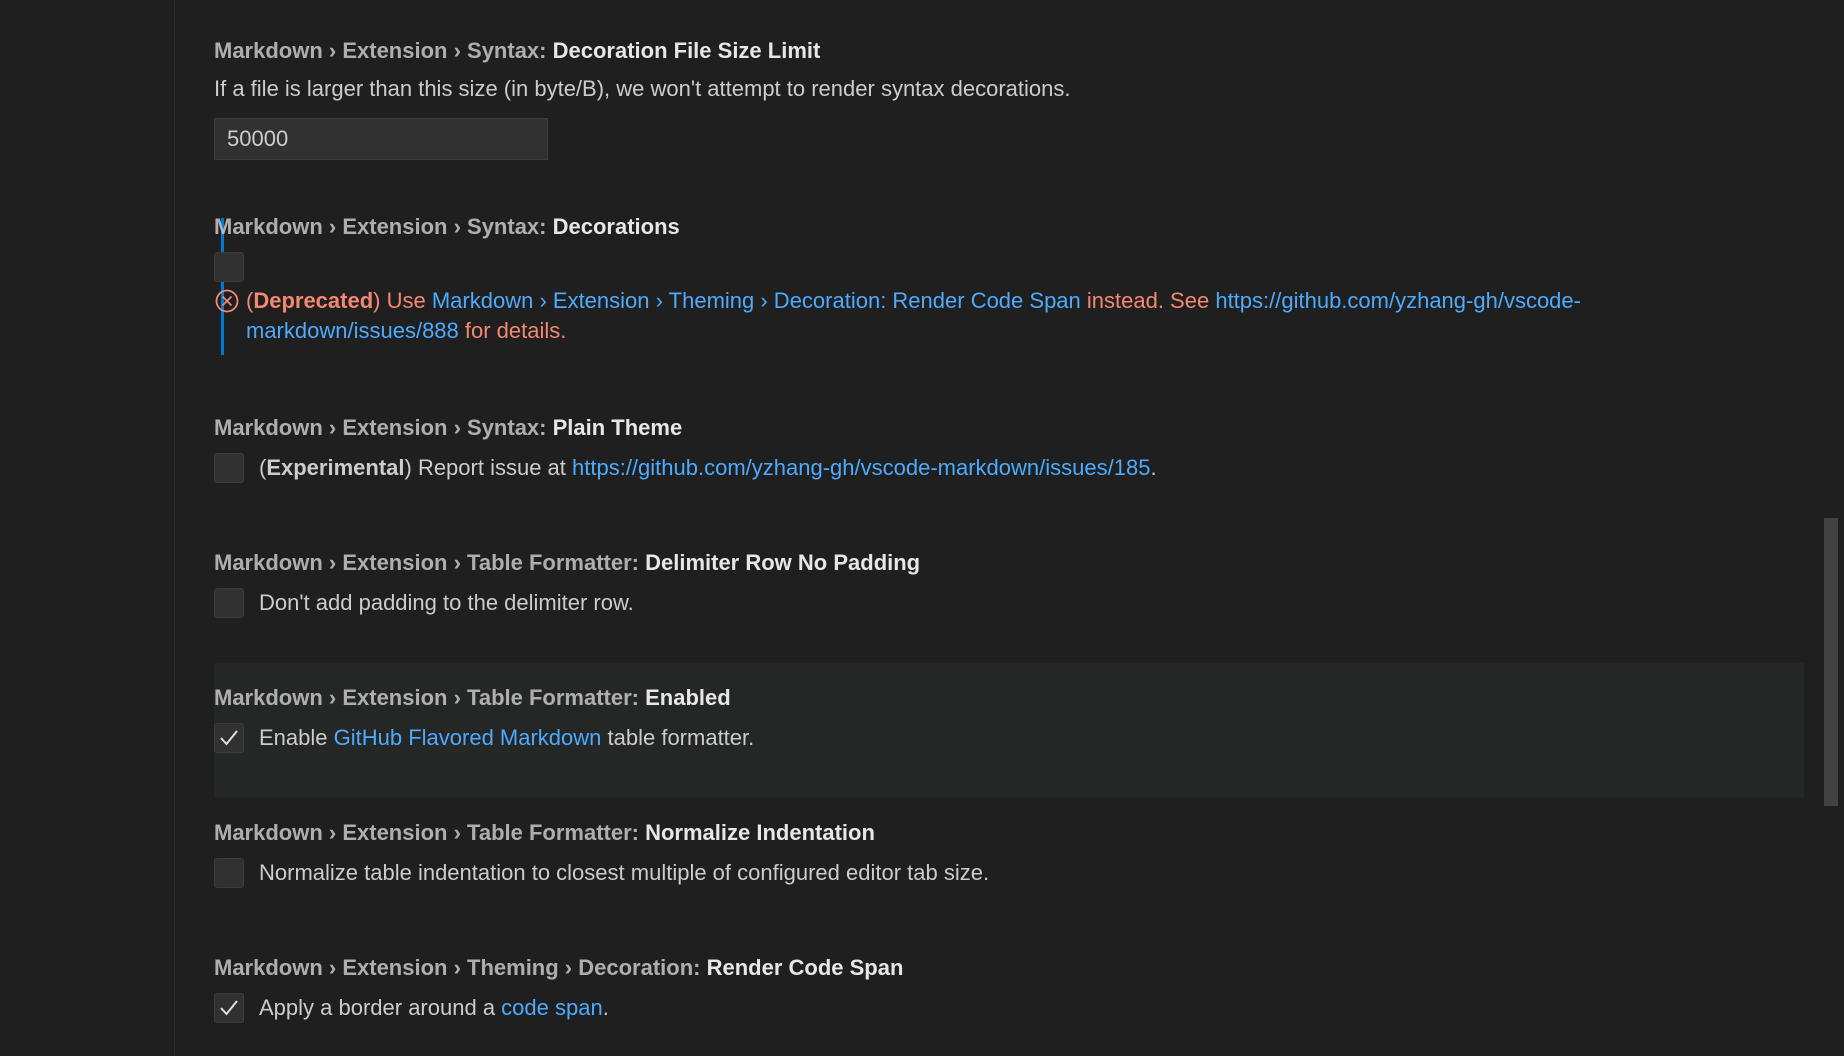 The width and height of the screenshot is (1844, 1056). Describe the element at coordinates (229, 267) in the screenshot. I see `decorations-checkbox` at that location.